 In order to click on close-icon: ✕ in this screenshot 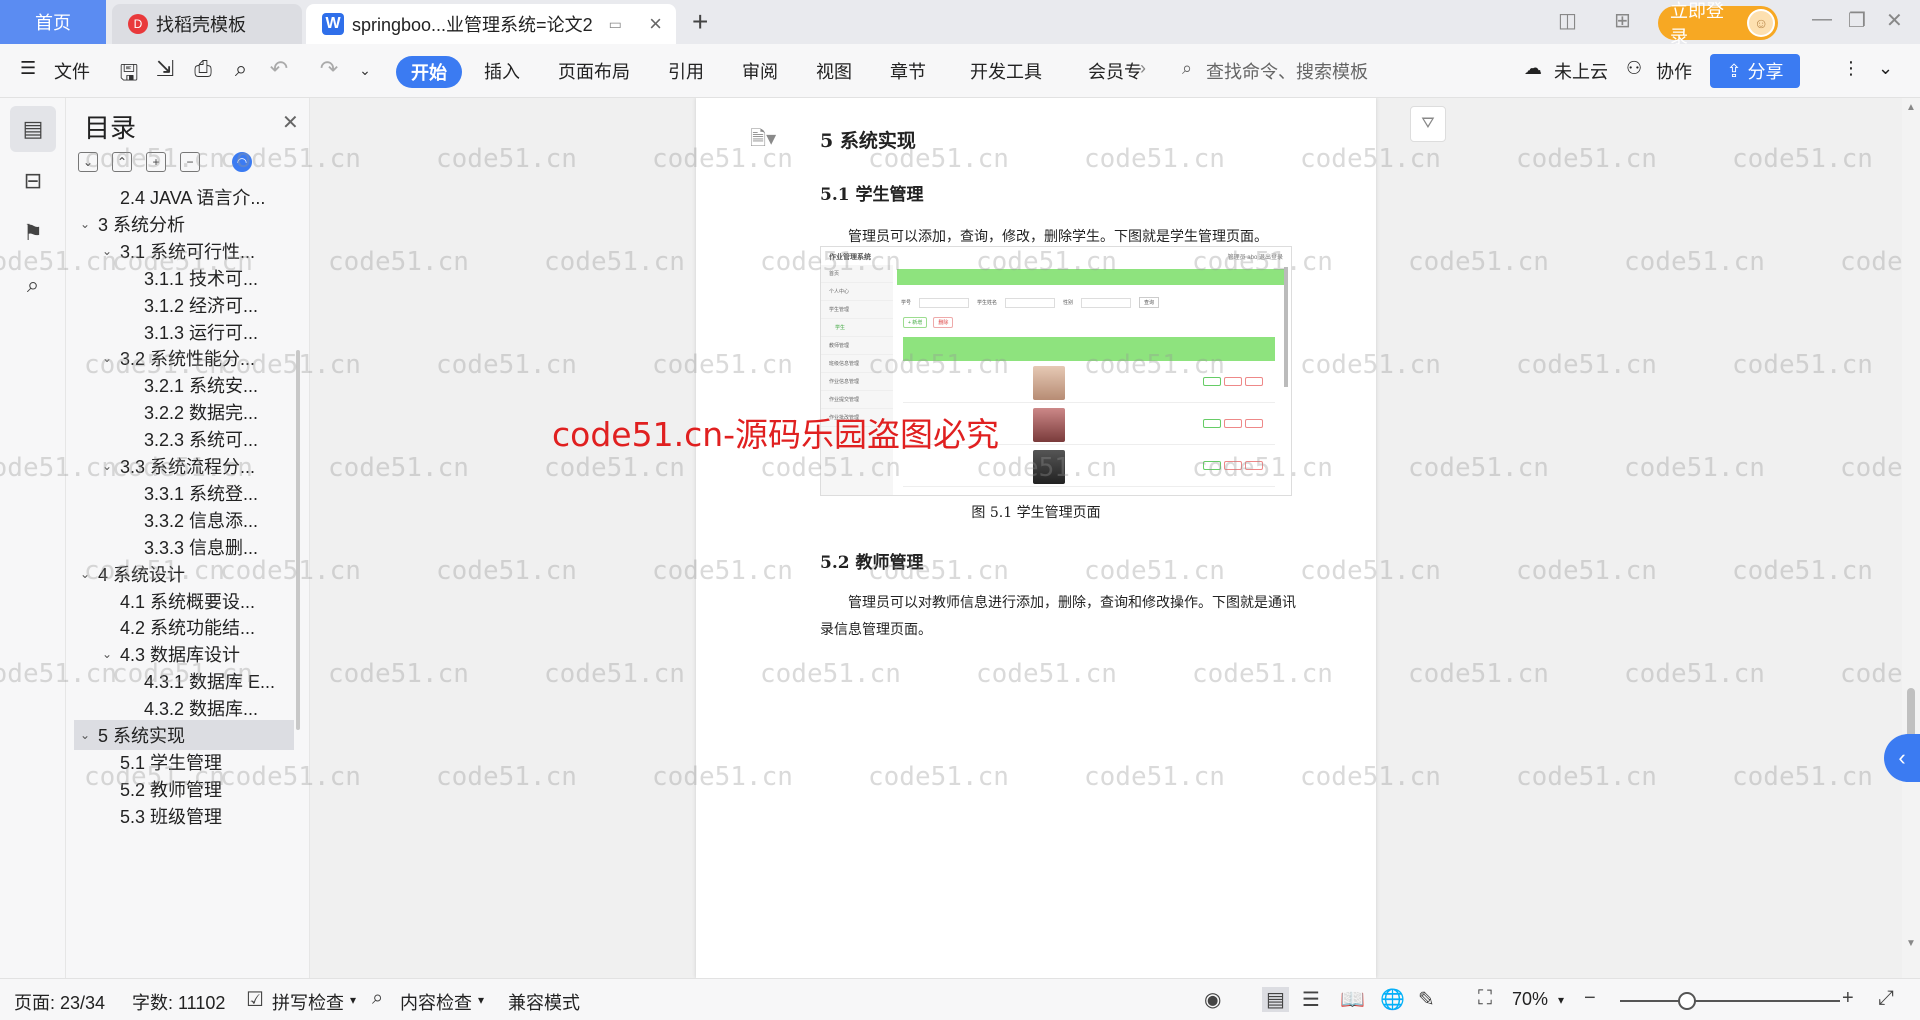, I will do `click(290, 122)`.